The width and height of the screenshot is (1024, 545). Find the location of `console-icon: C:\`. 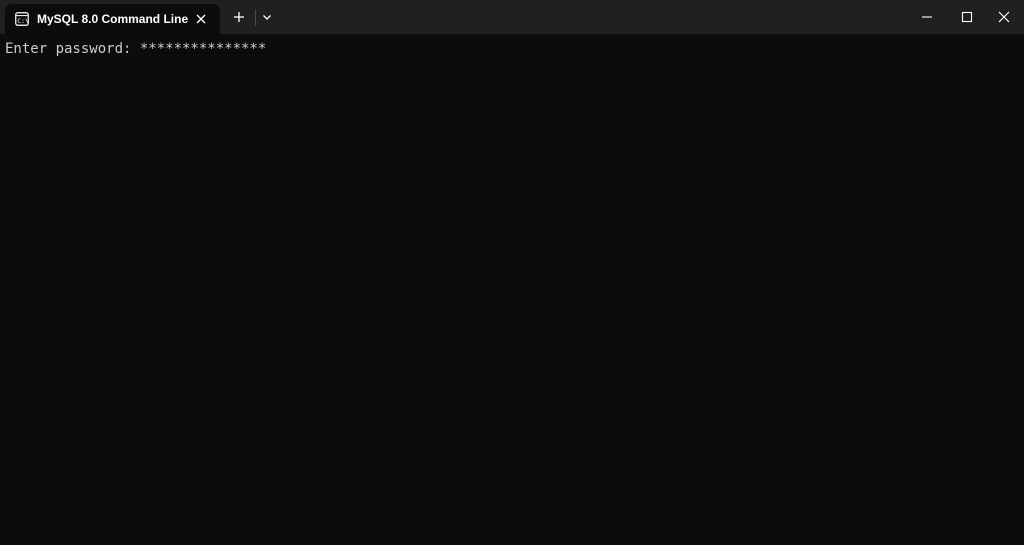

console-icon: C:\ is located at coordinates (22, 19).